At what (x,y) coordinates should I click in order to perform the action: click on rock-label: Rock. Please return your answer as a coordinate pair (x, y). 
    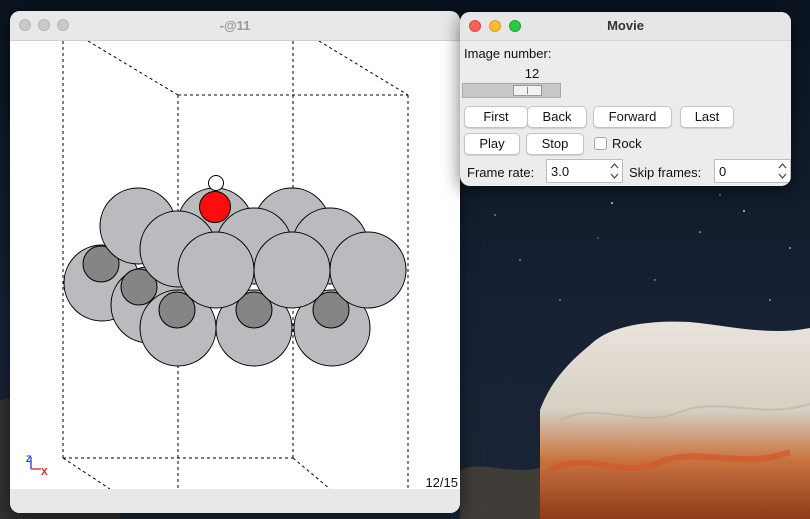
    Looking at the image, I should click on (627, 143).